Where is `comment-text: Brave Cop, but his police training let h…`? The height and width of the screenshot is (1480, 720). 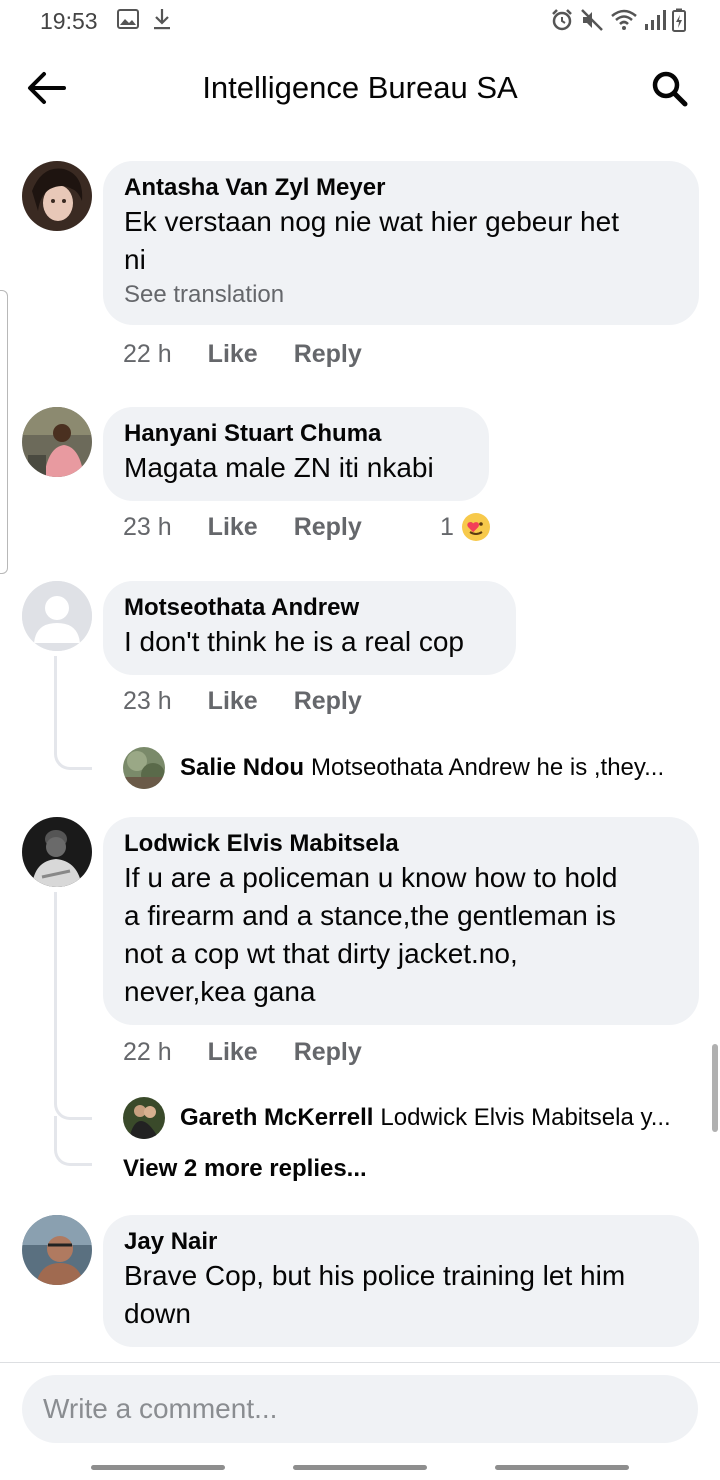 comment-text: Brave Cop, but his police training let h… is located at coordinates (375, 1275).